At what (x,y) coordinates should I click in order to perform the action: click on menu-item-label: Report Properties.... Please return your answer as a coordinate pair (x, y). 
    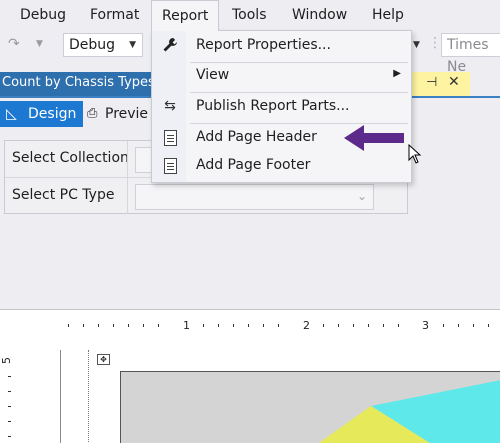
    Looking at the image, I should click on (263, 45).